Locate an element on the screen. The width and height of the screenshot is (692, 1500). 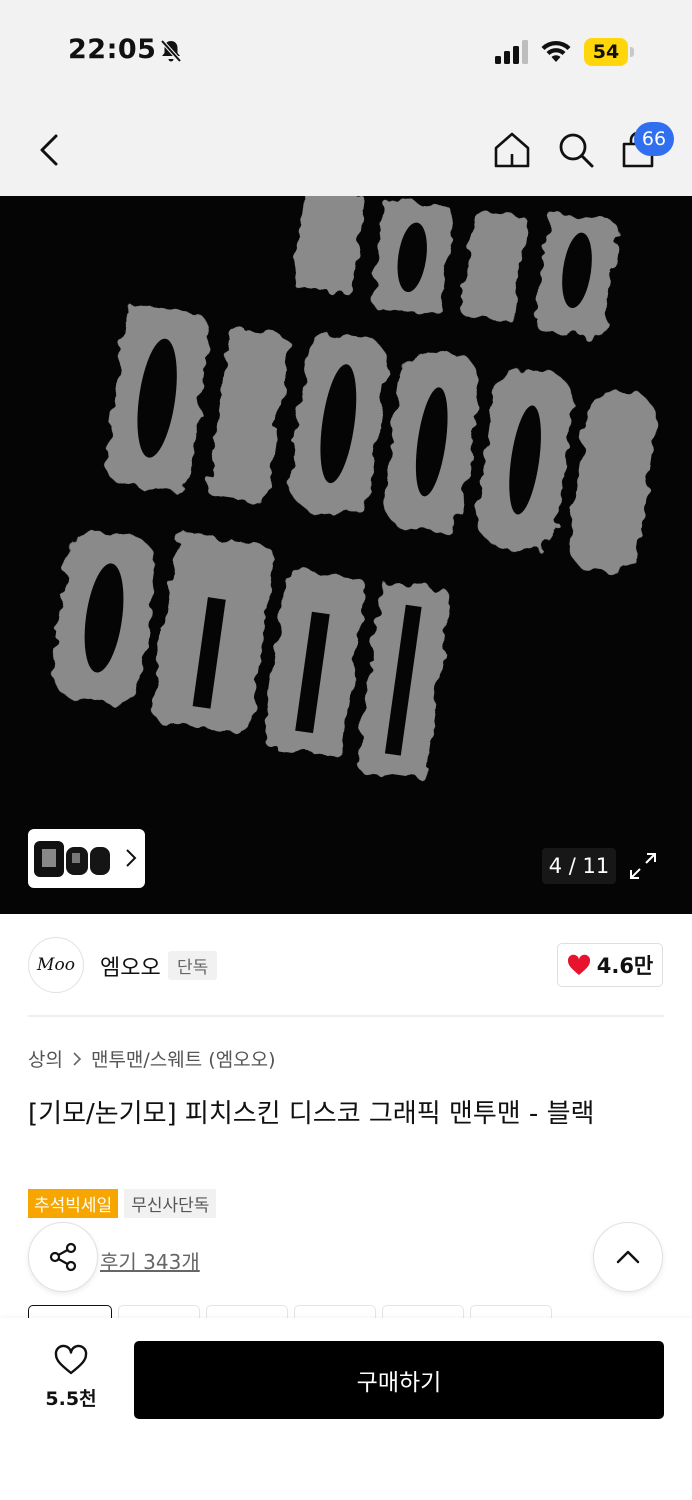
cart-count-badge: 66 is located at coordinates (654, 139).